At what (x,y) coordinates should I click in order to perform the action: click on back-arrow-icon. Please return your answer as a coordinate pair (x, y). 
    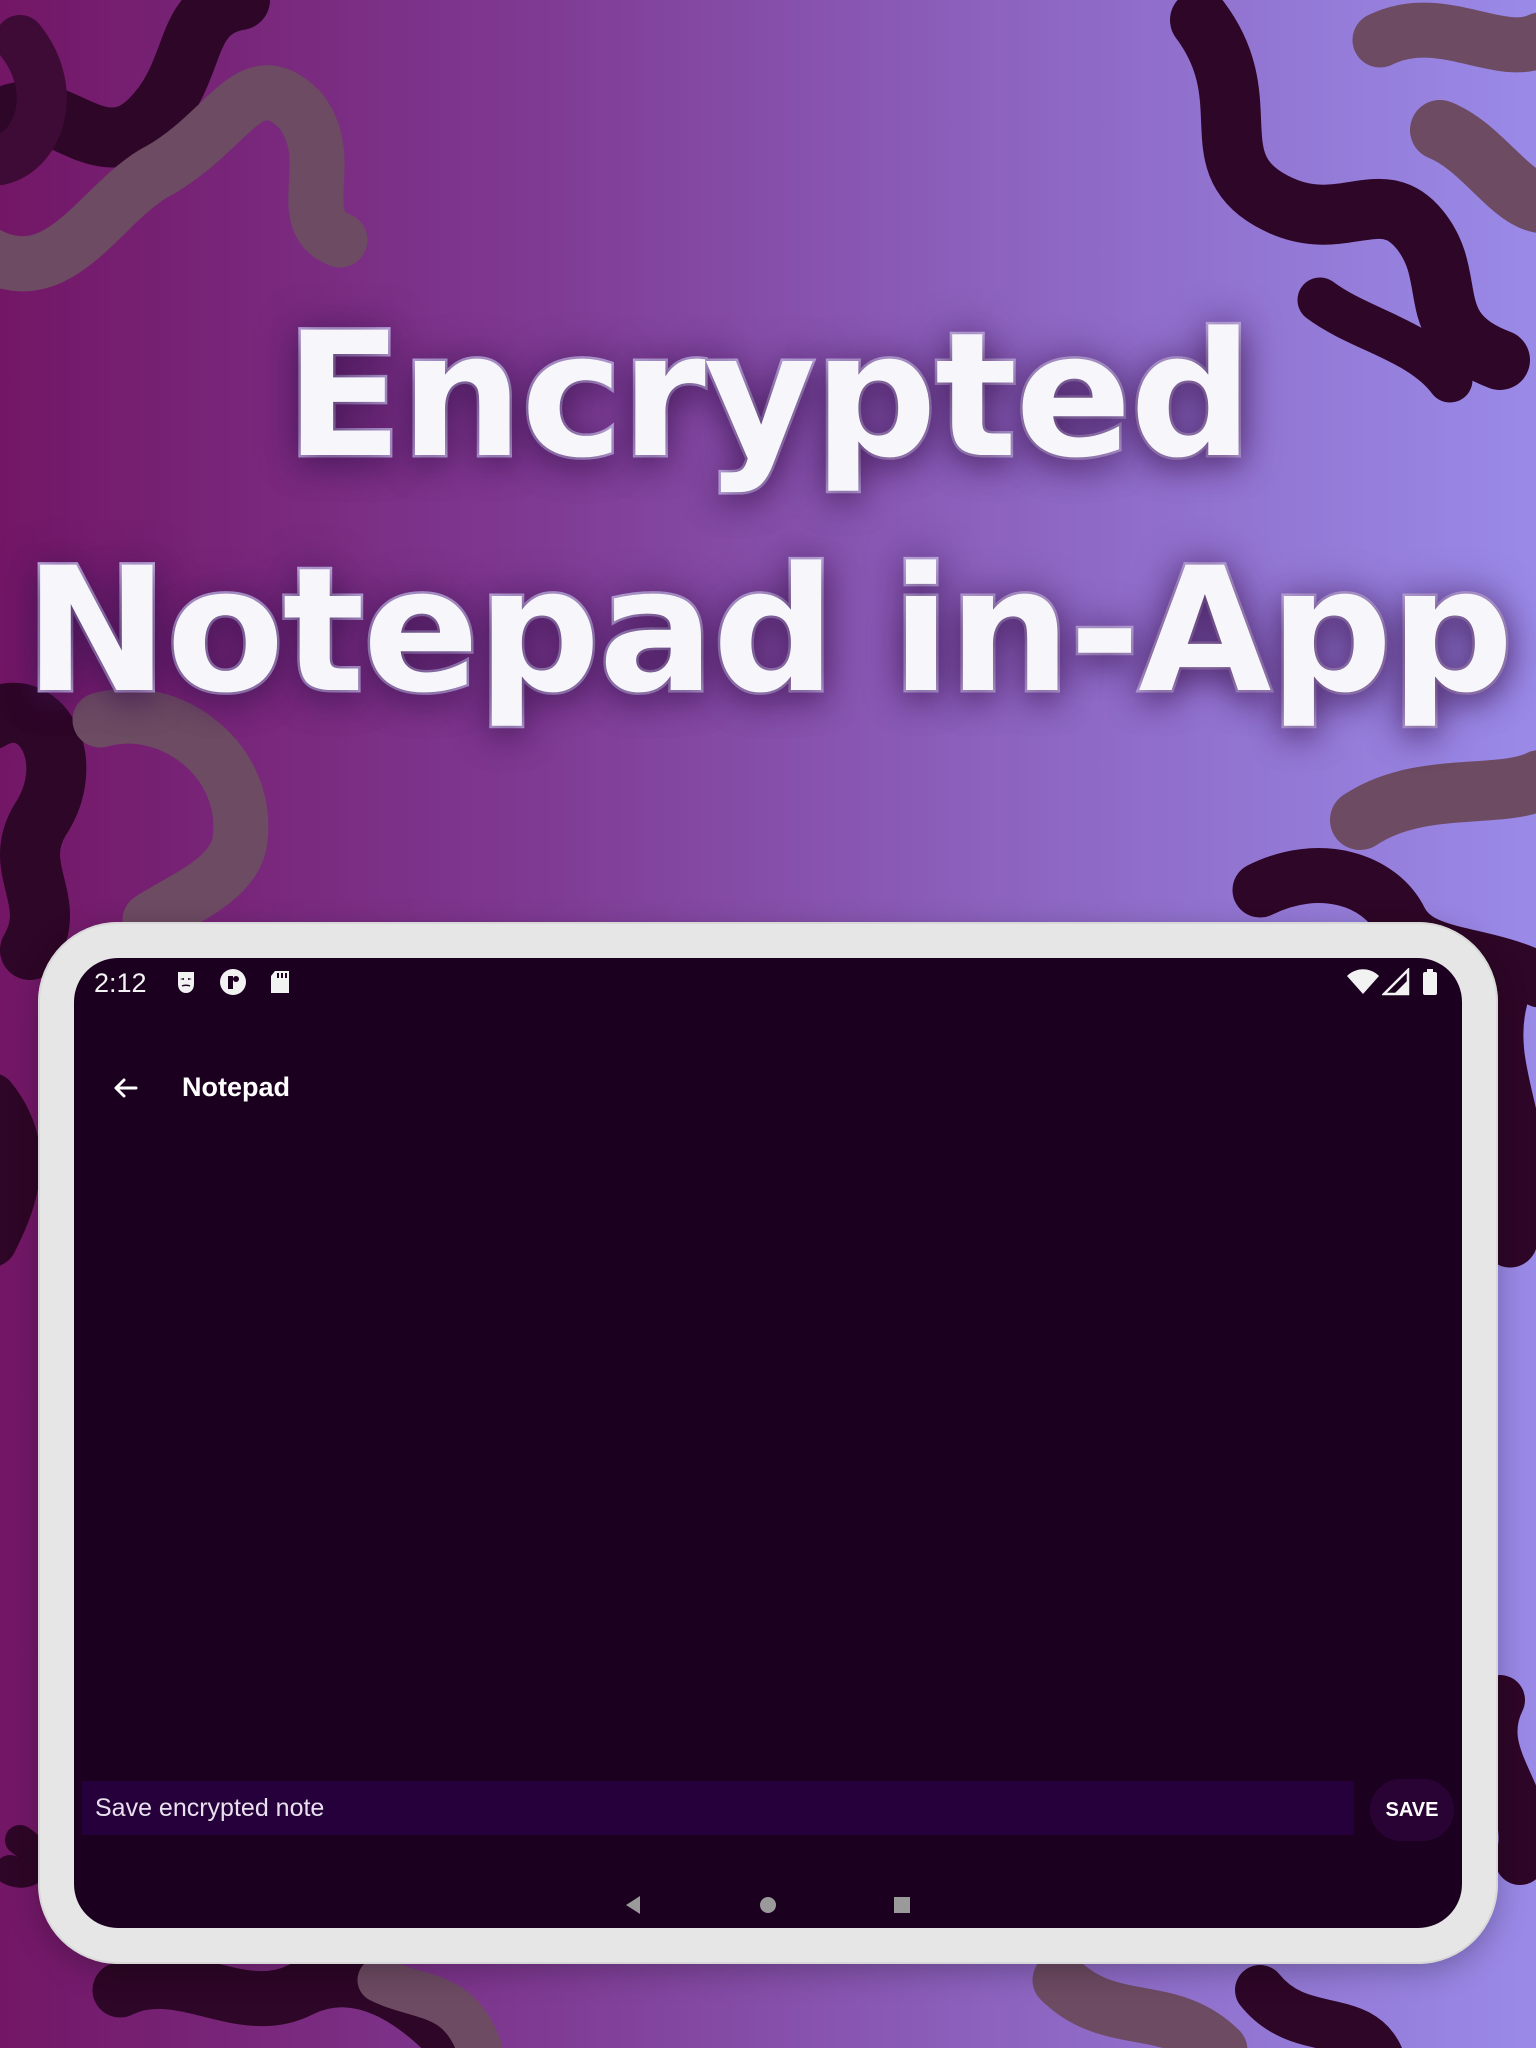
    Looking at the image, I should click on (126, 1088).